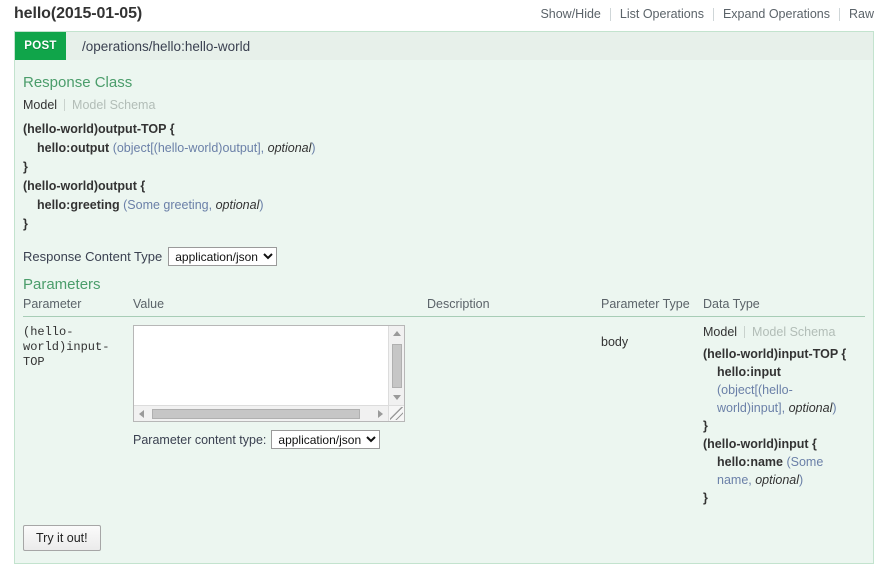  Describe the element at coordinates (66, 347) in the screenshot. I see `parameter-name: (hello-world)input-TOP` at that location.